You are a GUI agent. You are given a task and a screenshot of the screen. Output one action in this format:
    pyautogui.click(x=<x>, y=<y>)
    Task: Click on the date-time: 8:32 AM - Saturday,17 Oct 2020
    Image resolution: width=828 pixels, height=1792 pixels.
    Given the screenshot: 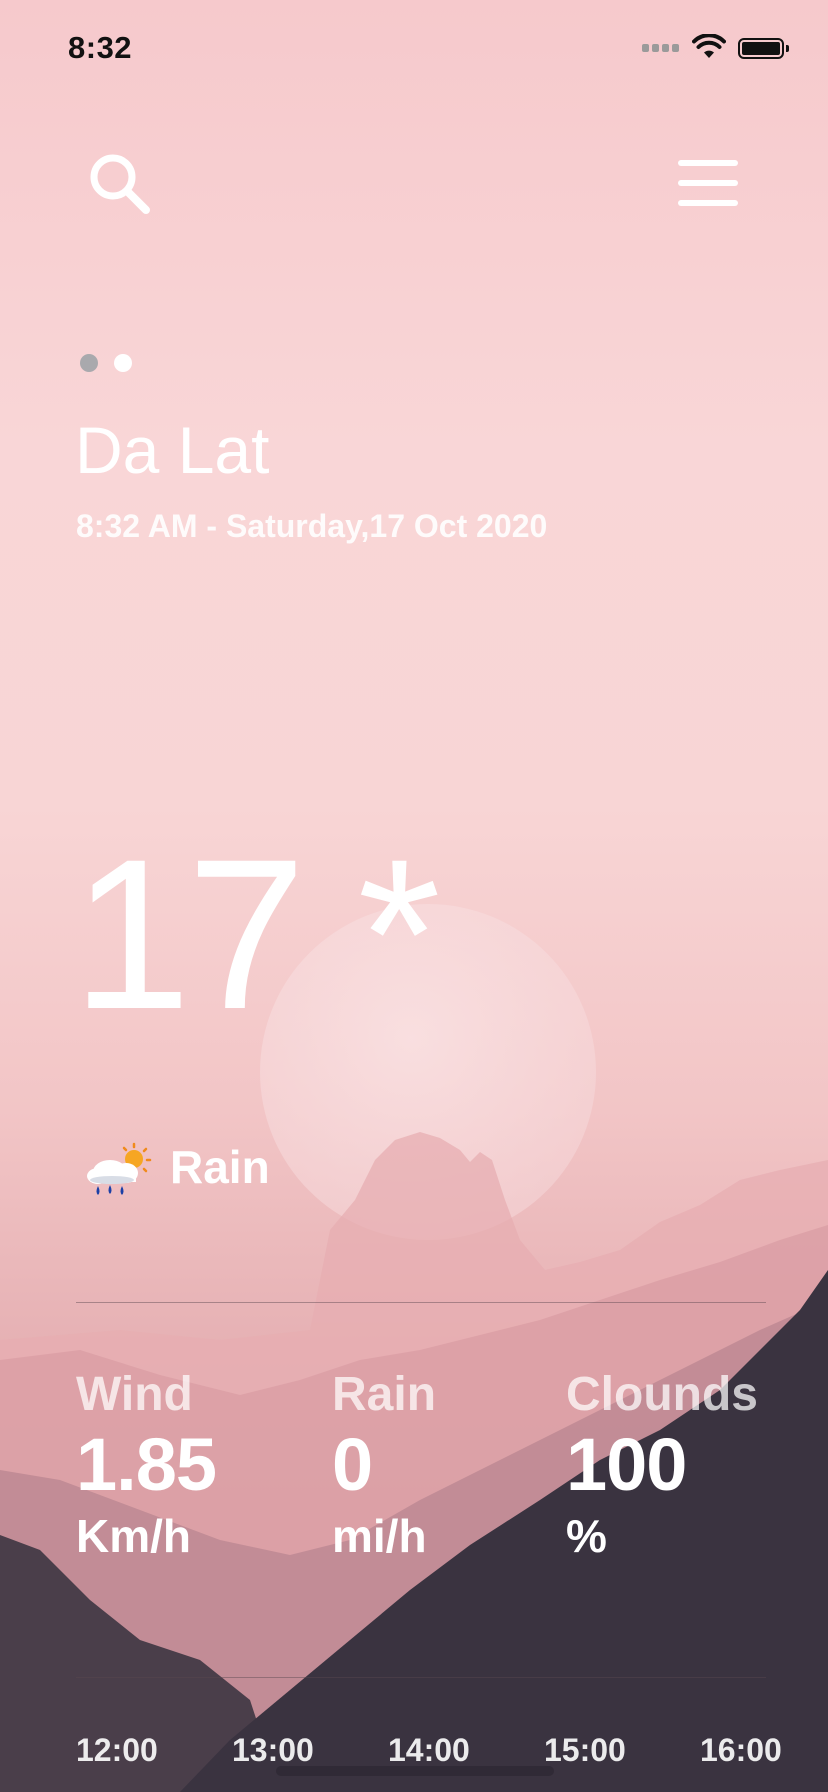 What is the action you would take?
    pyautogui.click(x=312, y=526)
    